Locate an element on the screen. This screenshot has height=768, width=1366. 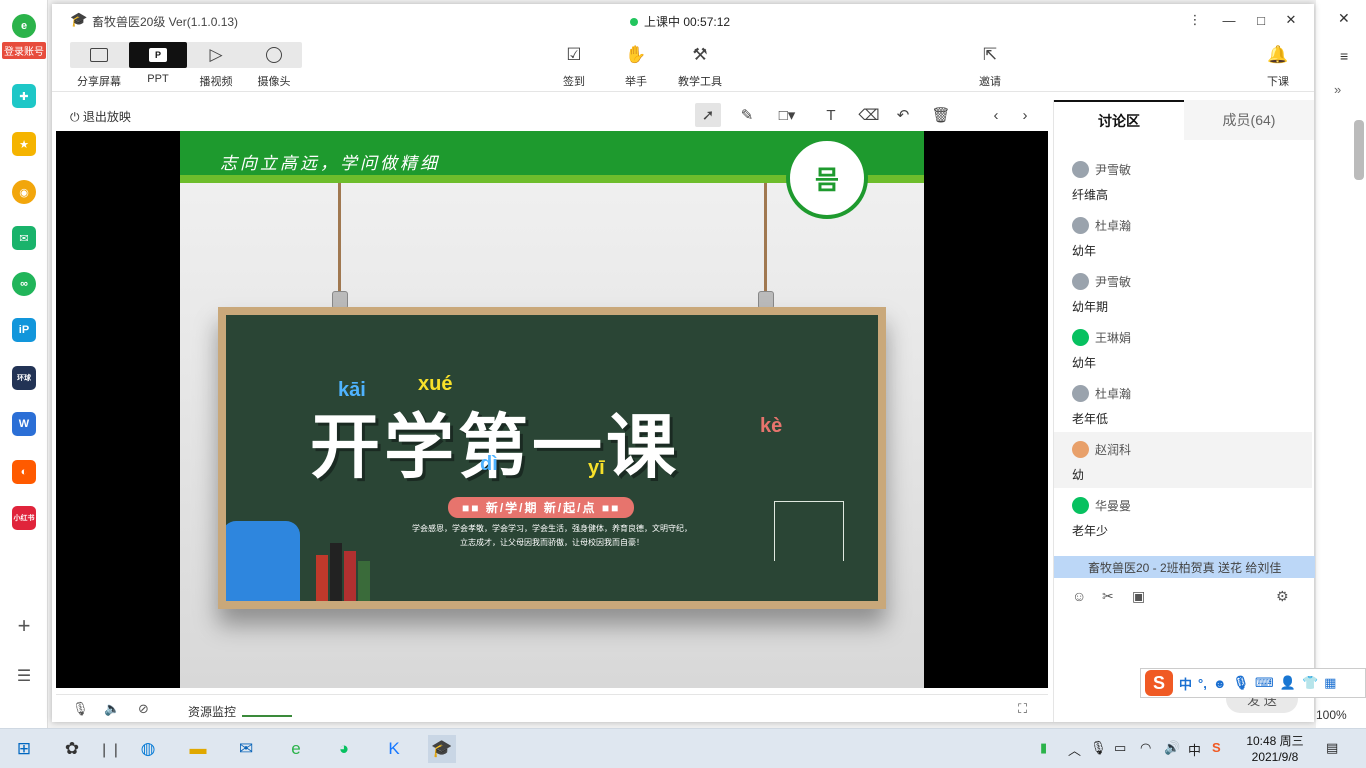
battery-app-icon: ▮ is located at coordinates (1043, 748).